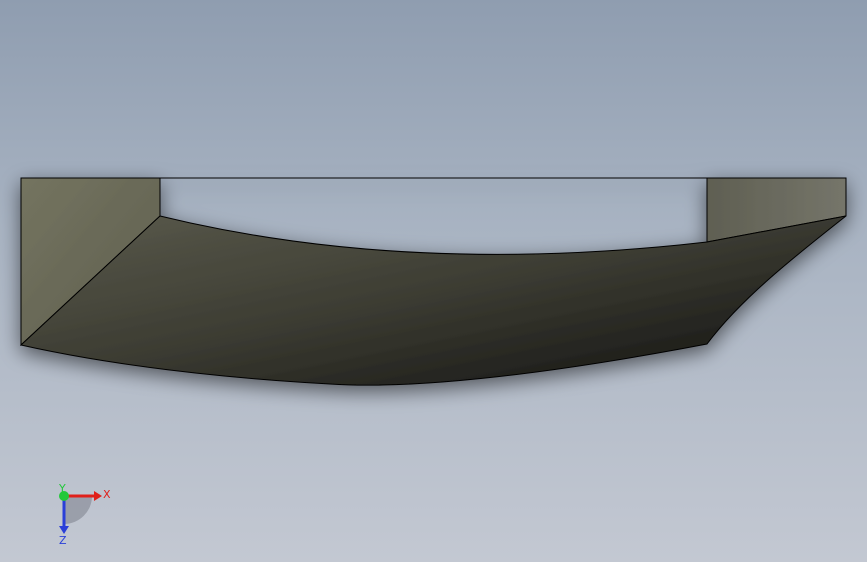 The height and width of the screenshot is (562, 867). Describe the element at coordinates (64, 530) in the screenshot. I see `z-axis-arrow` at that location.